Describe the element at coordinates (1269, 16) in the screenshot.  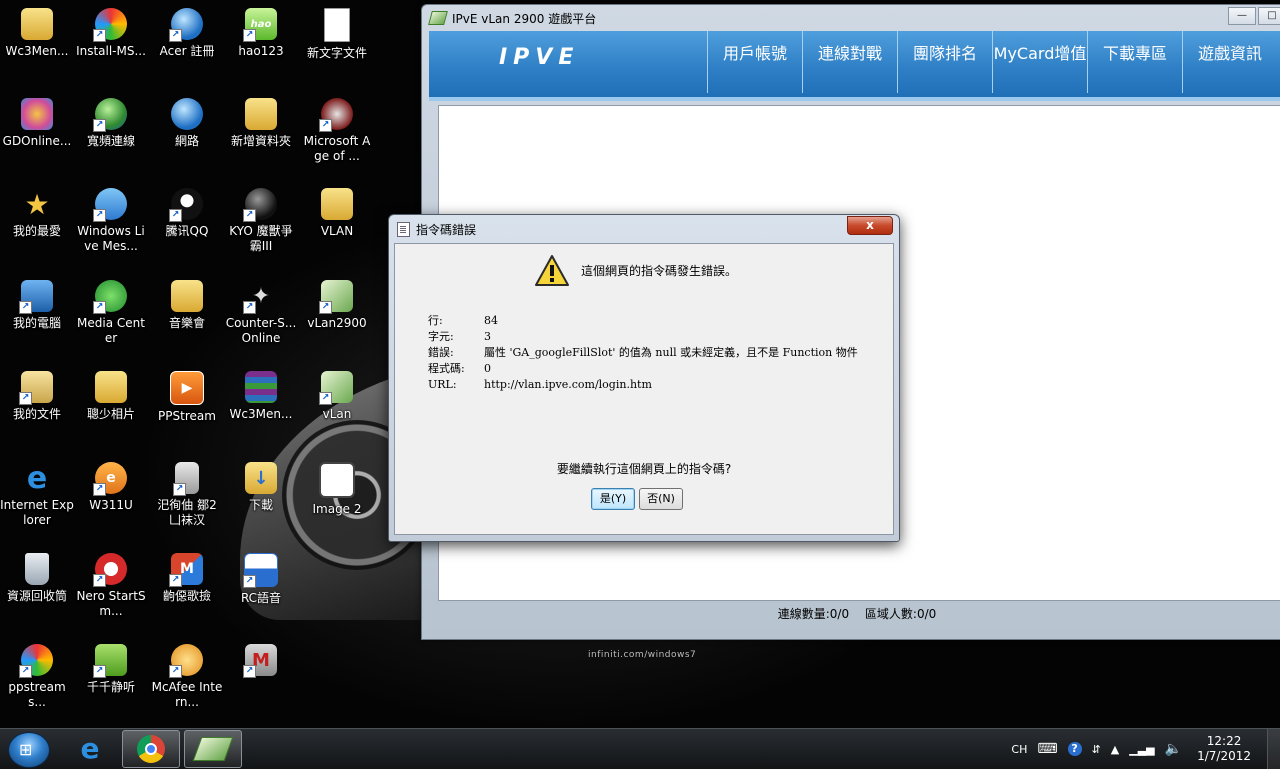
I see `maximize-button: □` at that location.